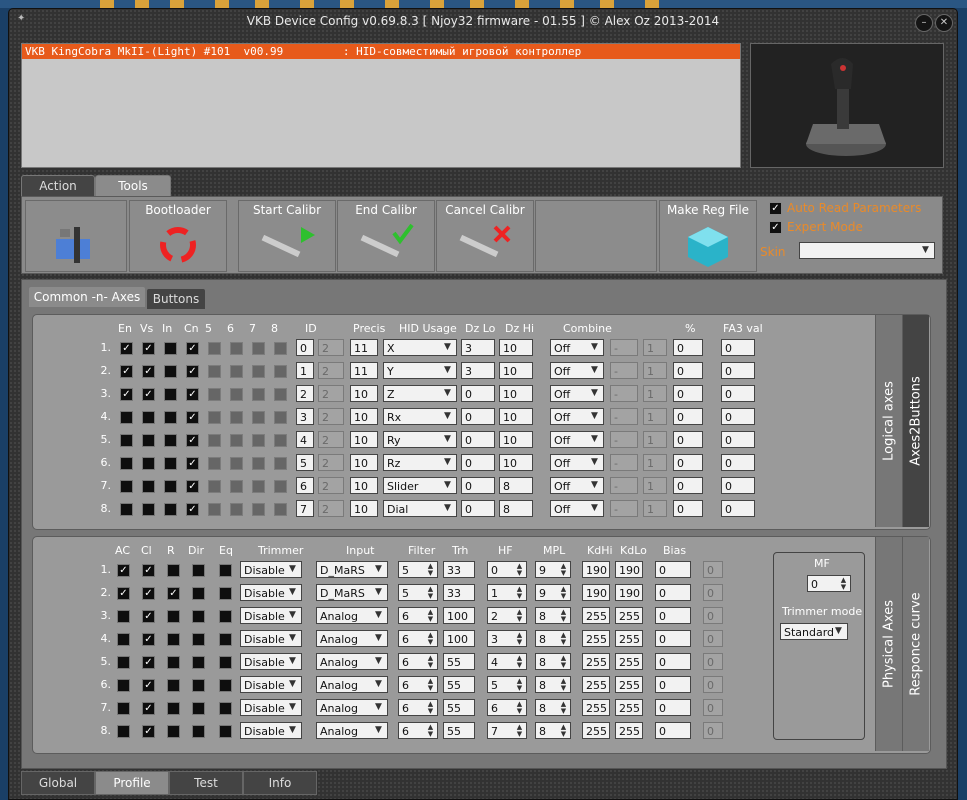 Image resolution: width=967 pixels, height=800 pixels. I want to click on tab-test: Test, so click(206, 783).